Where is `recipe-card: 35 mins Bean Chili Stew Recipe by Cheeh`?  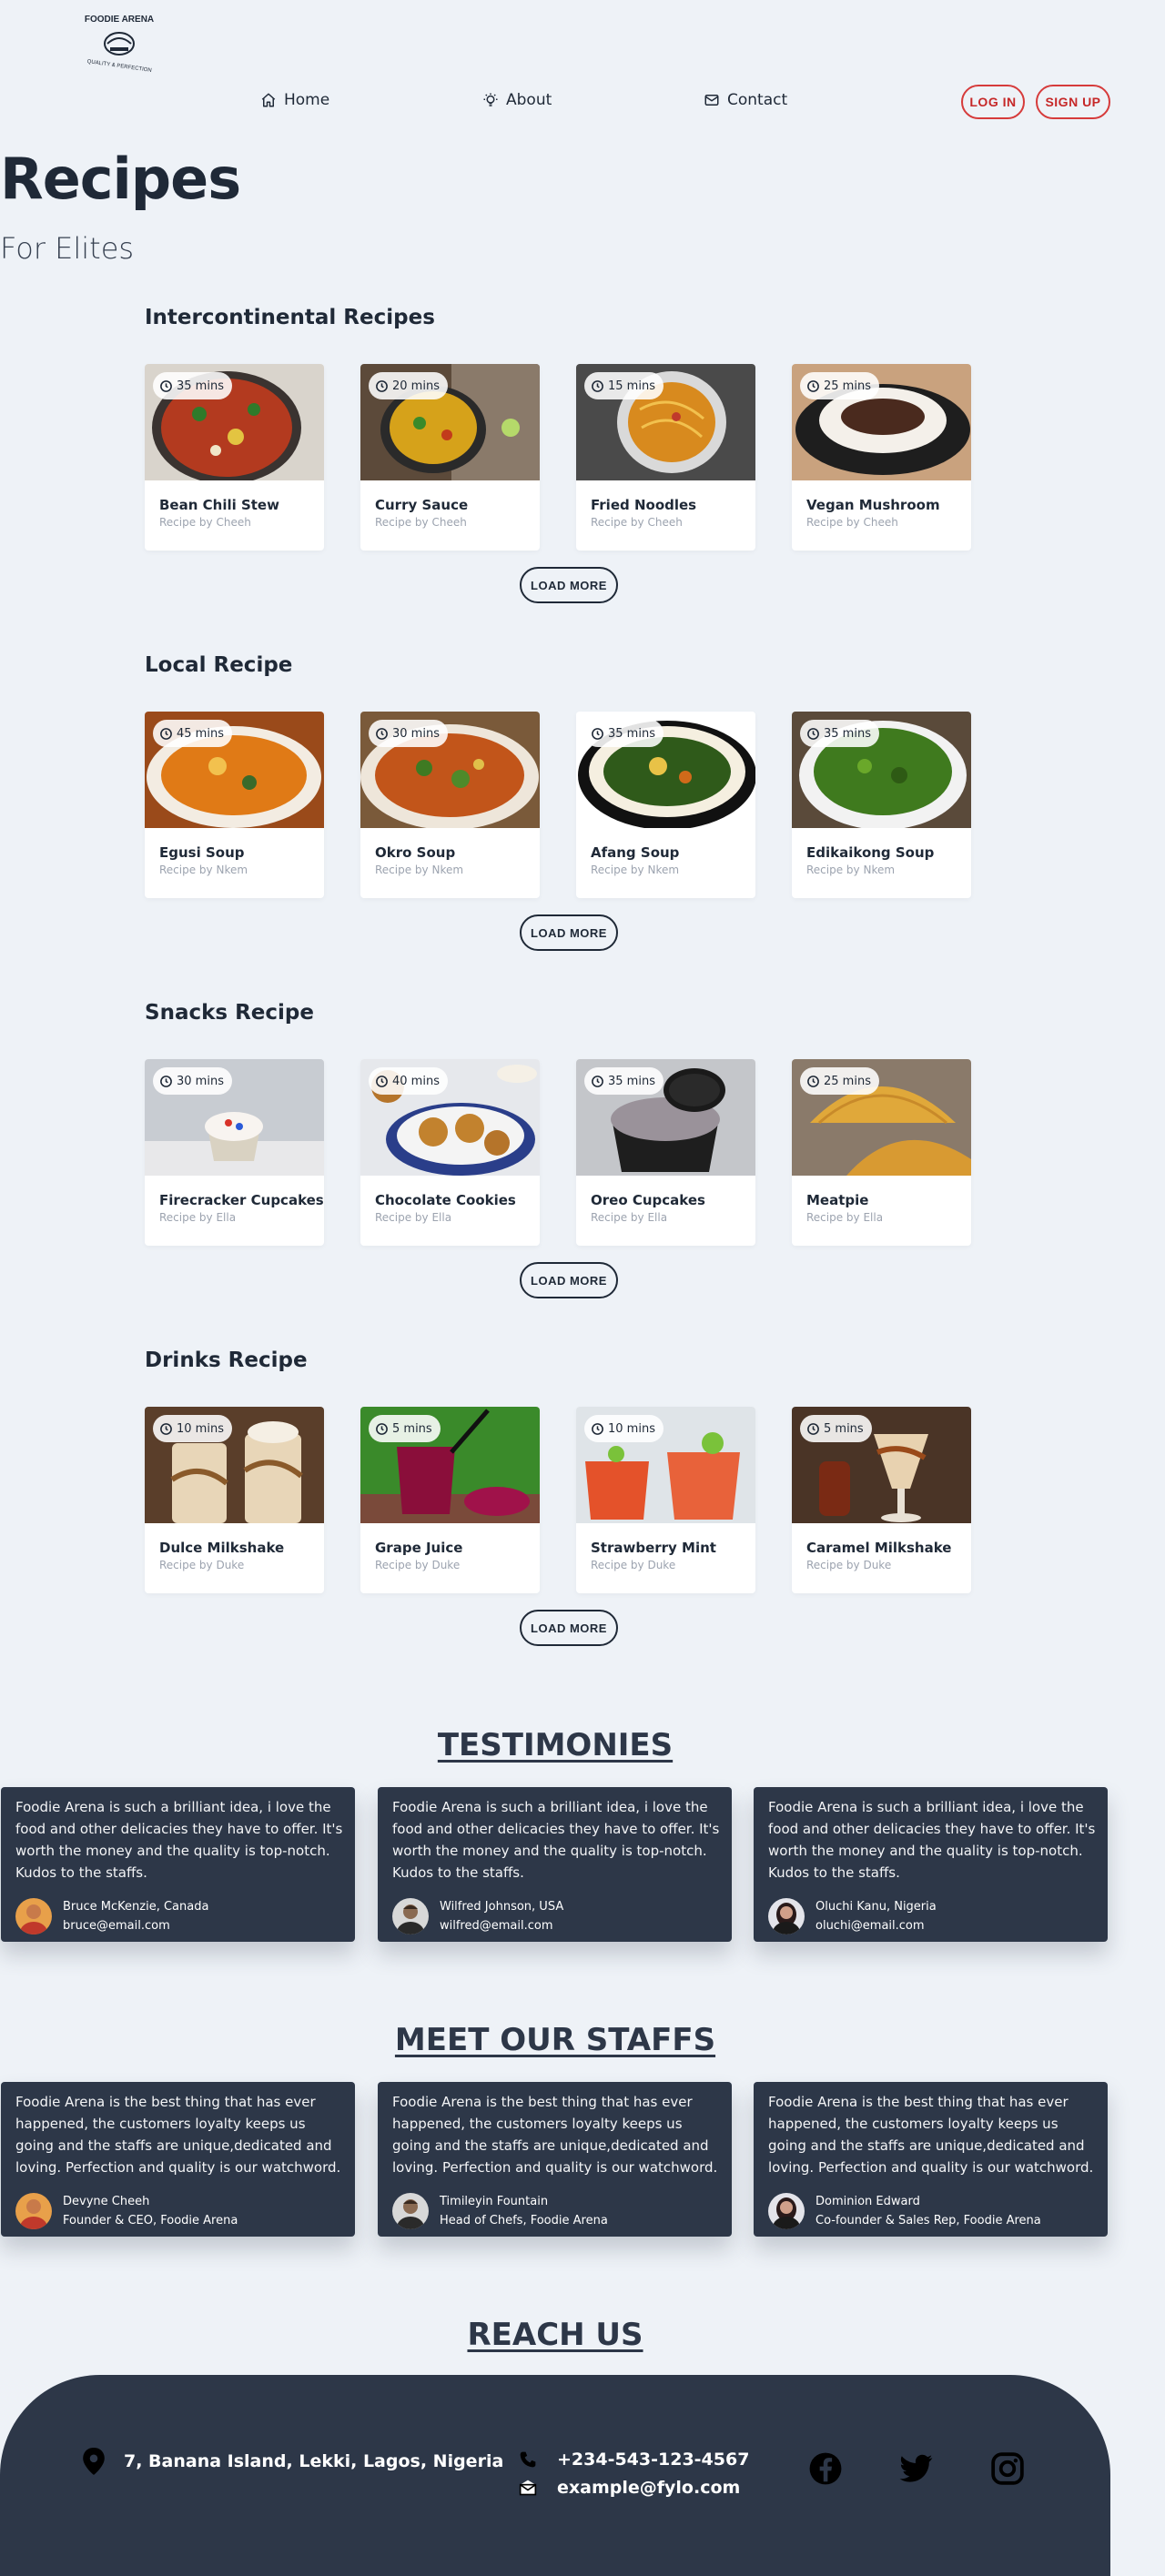
recipe-card: 35 mins Bean Chili Stew Recipe by Cheeh is located at coordinates (234, 457).